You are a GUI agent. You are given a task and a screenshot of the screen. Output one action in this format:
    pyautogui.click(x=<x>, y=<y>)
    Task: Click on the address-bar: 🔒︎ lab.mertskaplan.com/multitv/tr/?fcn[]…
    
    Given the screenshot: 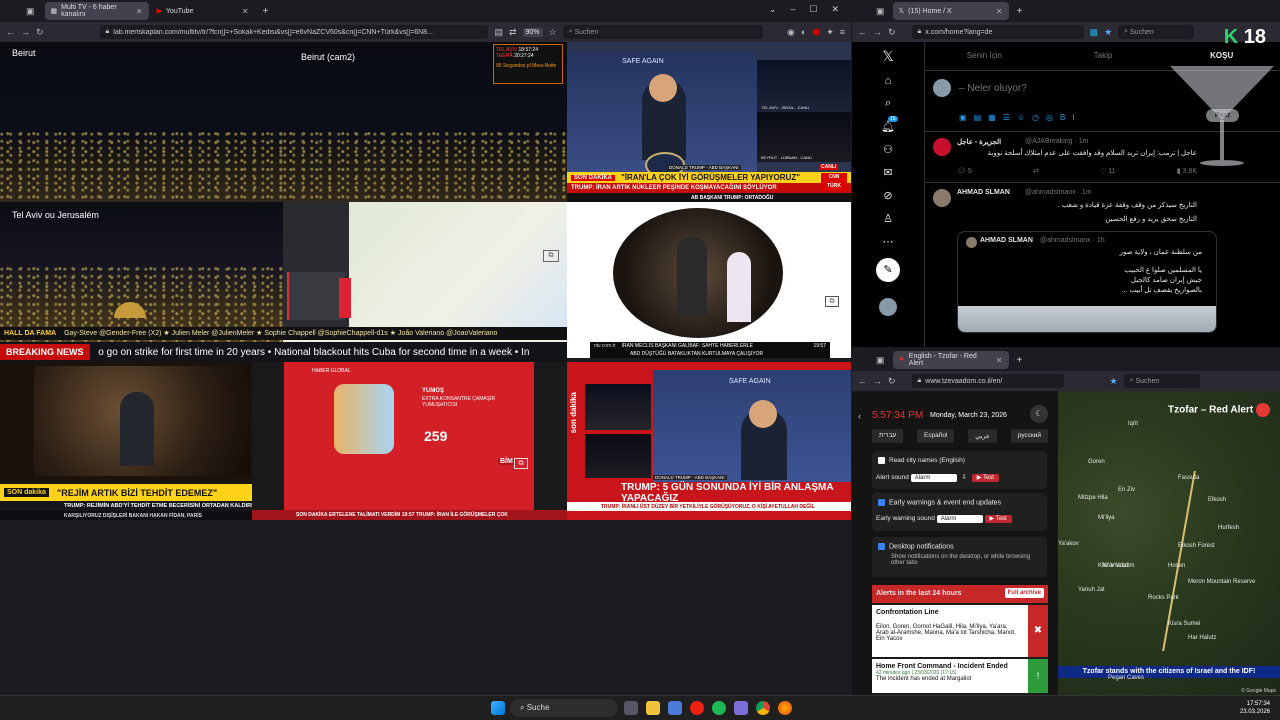 What is the action you would take?
    pyautogui.click(x=294, y=32)
    